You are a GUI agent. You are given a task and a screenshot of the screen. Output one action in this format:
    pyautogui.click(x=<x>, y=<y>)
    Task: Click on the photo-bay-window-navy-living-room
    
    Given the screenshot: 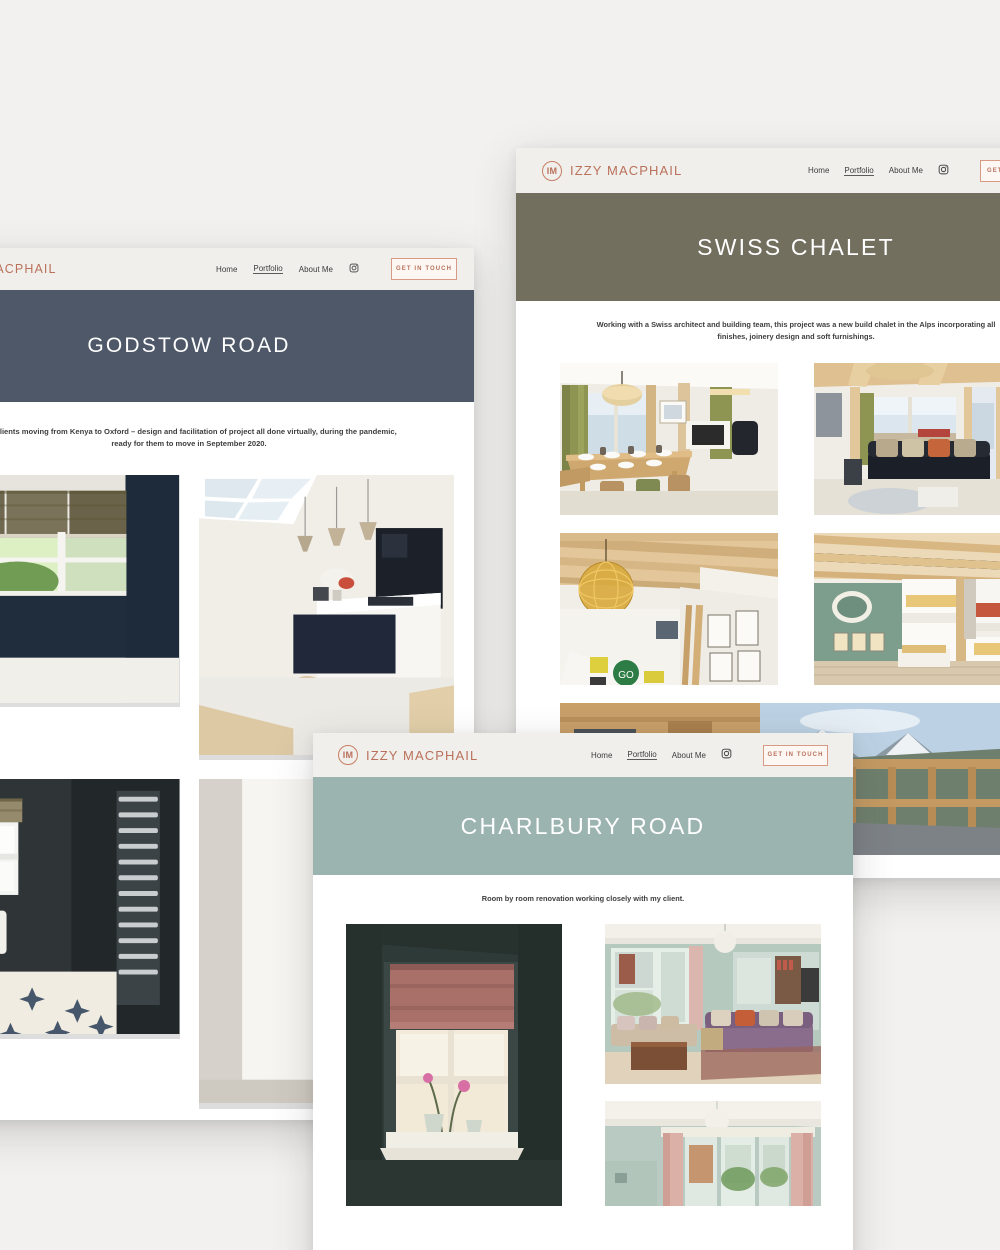 What is the action you would take?
    pyautogui.click(x=90, y=590)
    